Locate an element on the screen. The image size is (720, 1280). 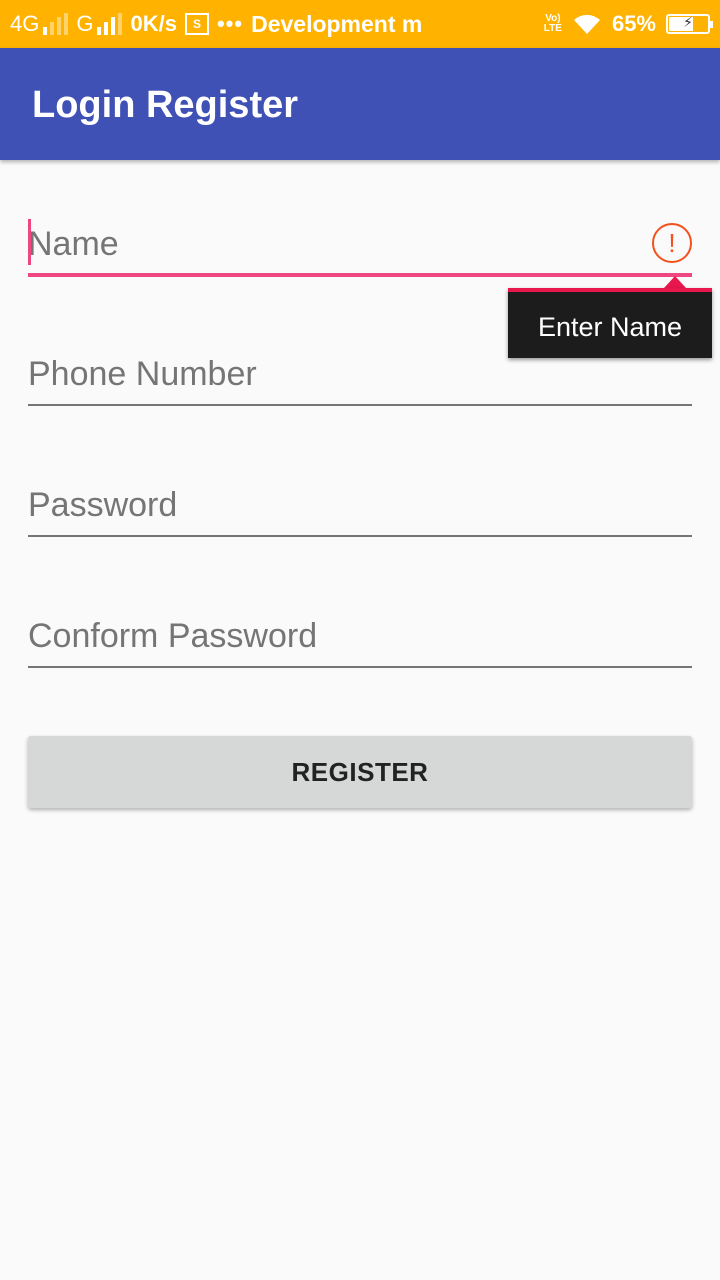
password-input is located at coordinates (360, 505).